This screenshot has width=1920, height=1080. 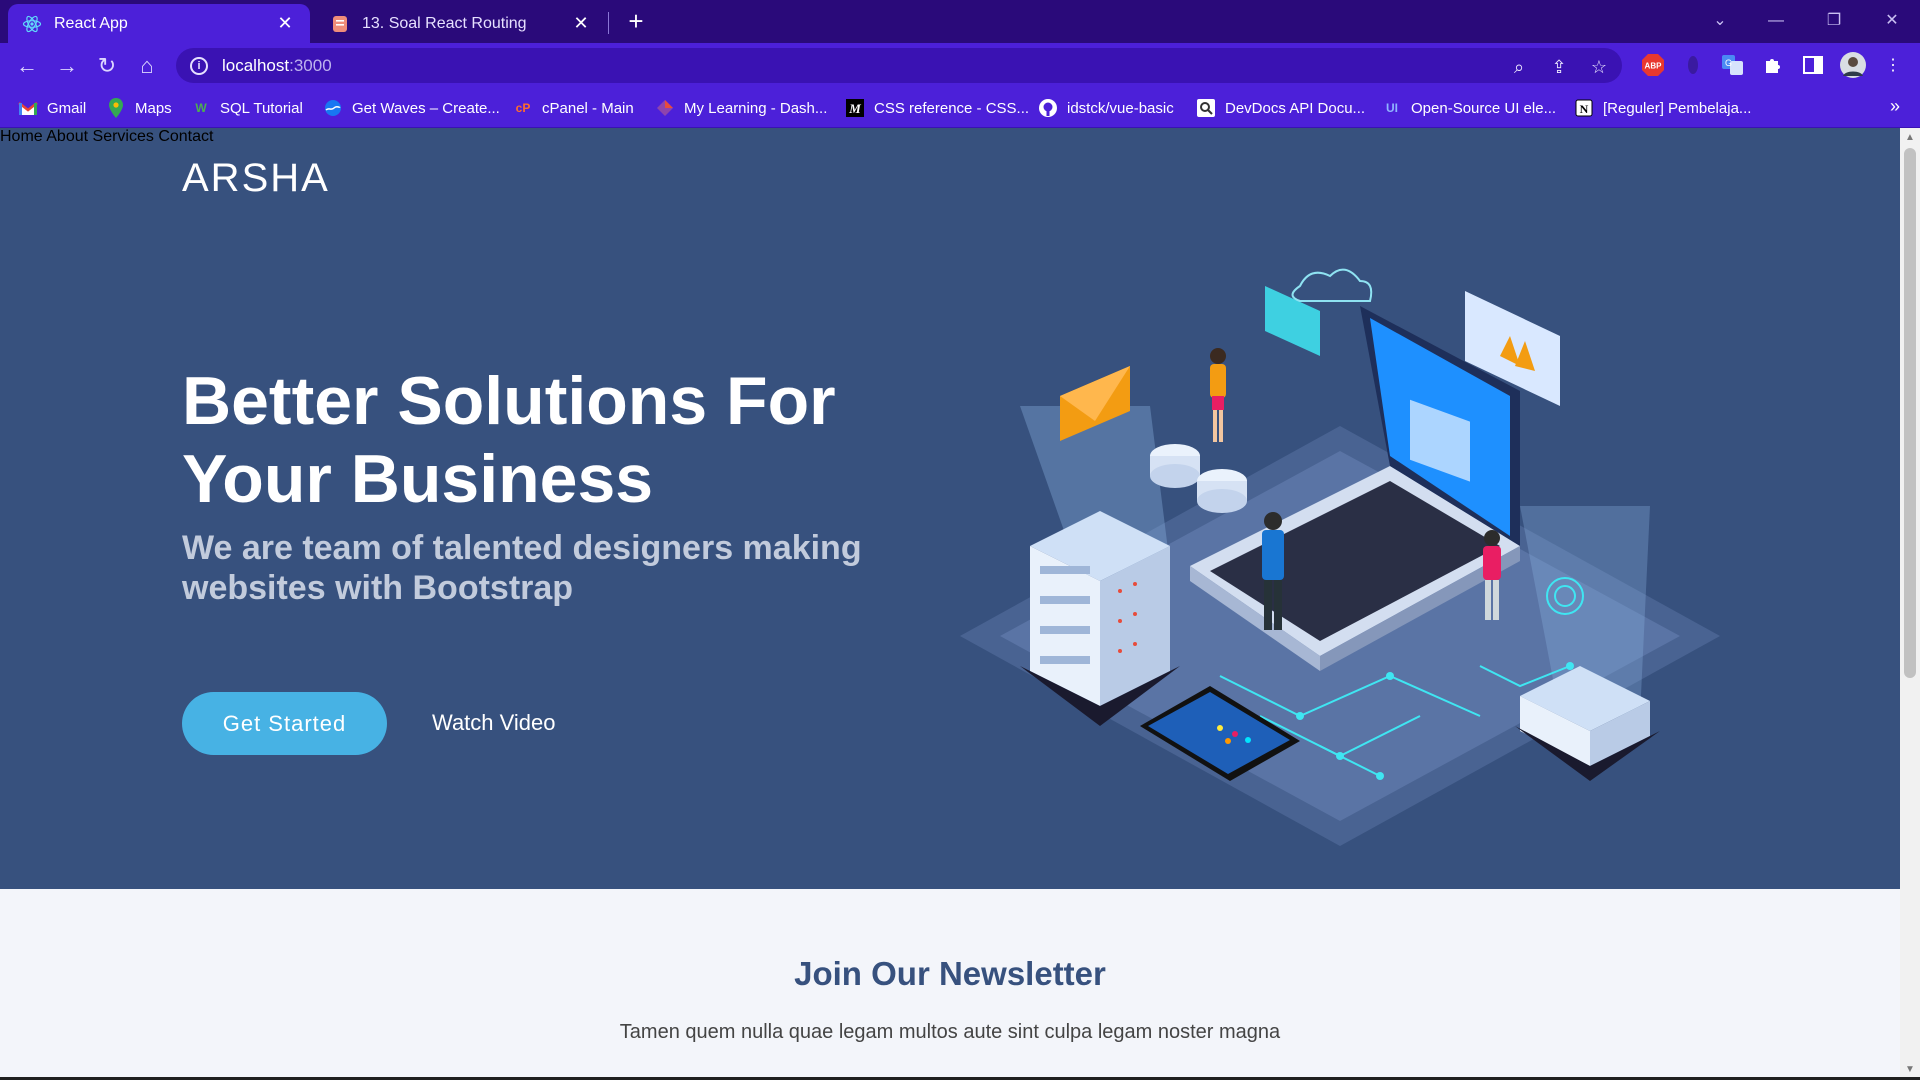 What do you see at coordinates (27, 66) in the screenshot?
I see `back-icon: ←` at bounding box center [27, 66].